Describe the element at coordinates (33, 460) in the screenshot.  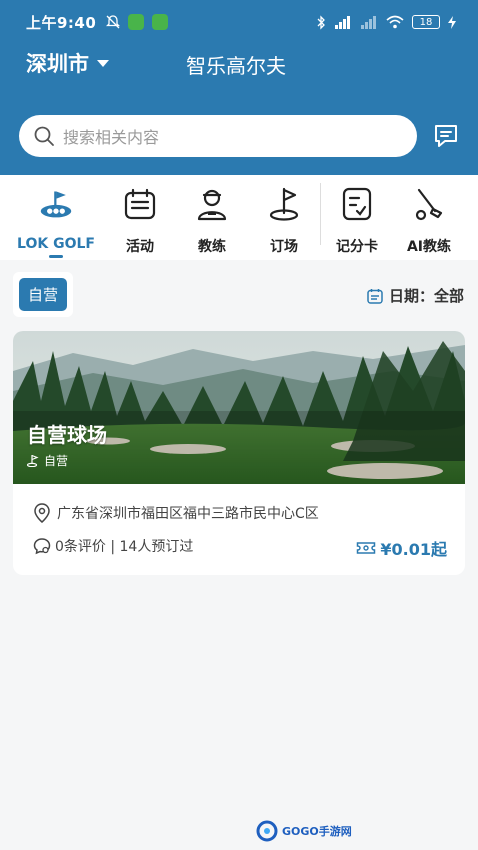
I see `flag-small-icon` at that location.